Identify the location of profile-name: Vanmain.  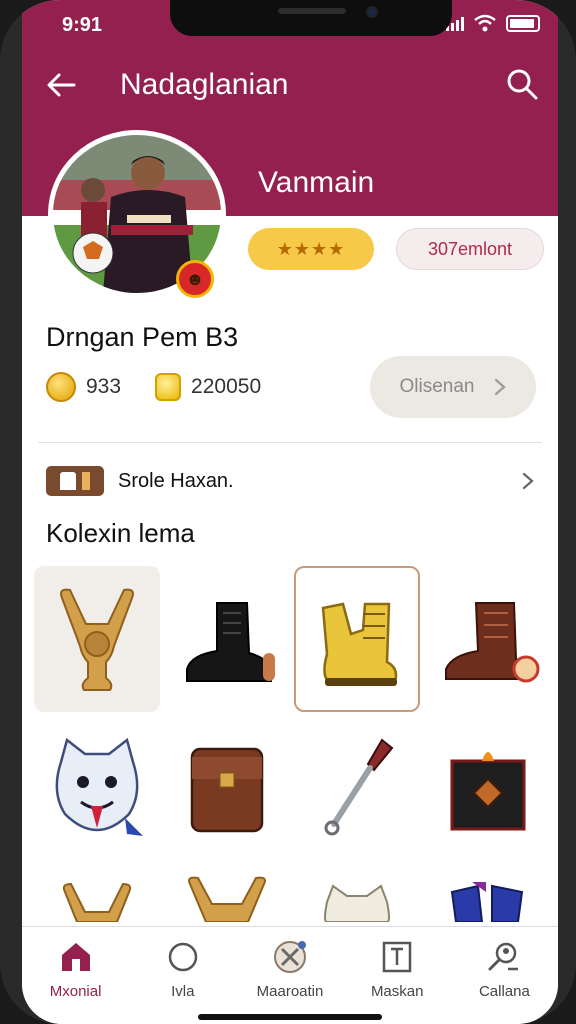
(316, 182).